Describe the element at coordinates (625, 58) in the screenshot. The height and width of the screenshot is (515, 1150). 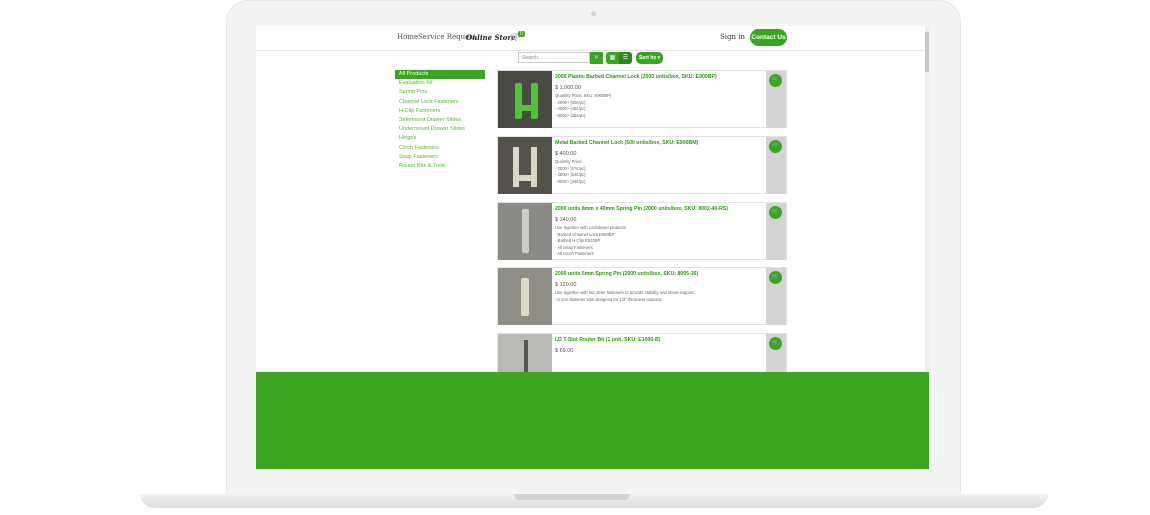
I see `list-view-button: ☰` at that location.